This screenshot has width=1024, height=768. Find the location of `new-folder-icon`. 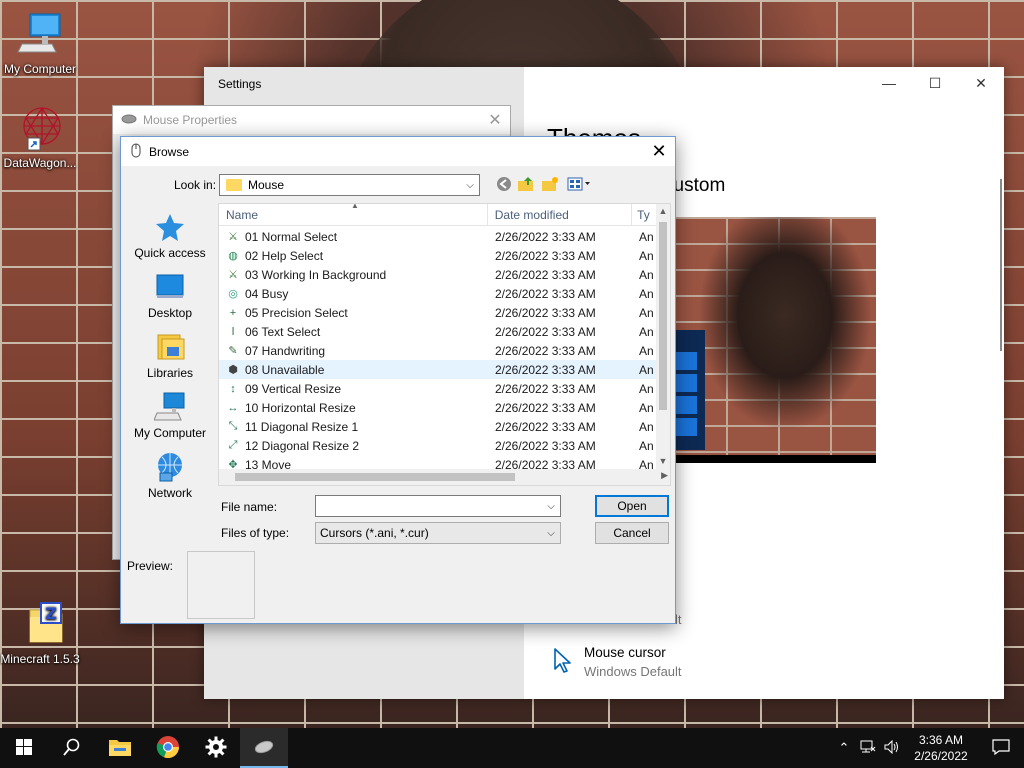

new-folder-icon is located at coordinates (550, 185).